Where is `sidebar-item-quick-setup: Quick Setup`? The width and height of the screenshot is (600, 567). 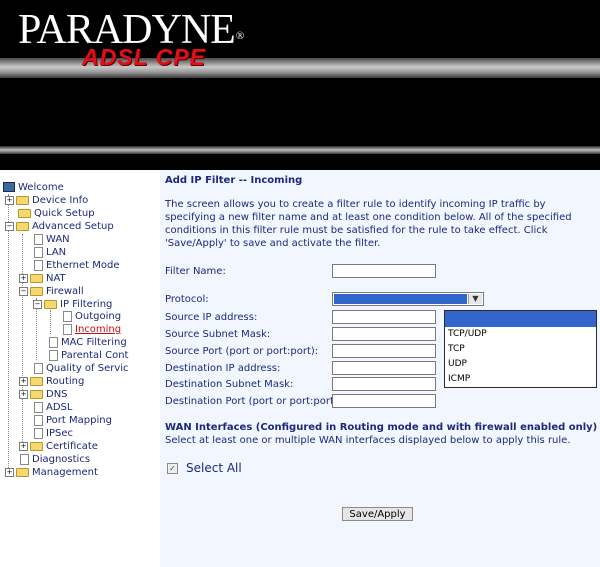
sidebar-item-quick-setup: Quick Setup is located at coordinates (56, 213).